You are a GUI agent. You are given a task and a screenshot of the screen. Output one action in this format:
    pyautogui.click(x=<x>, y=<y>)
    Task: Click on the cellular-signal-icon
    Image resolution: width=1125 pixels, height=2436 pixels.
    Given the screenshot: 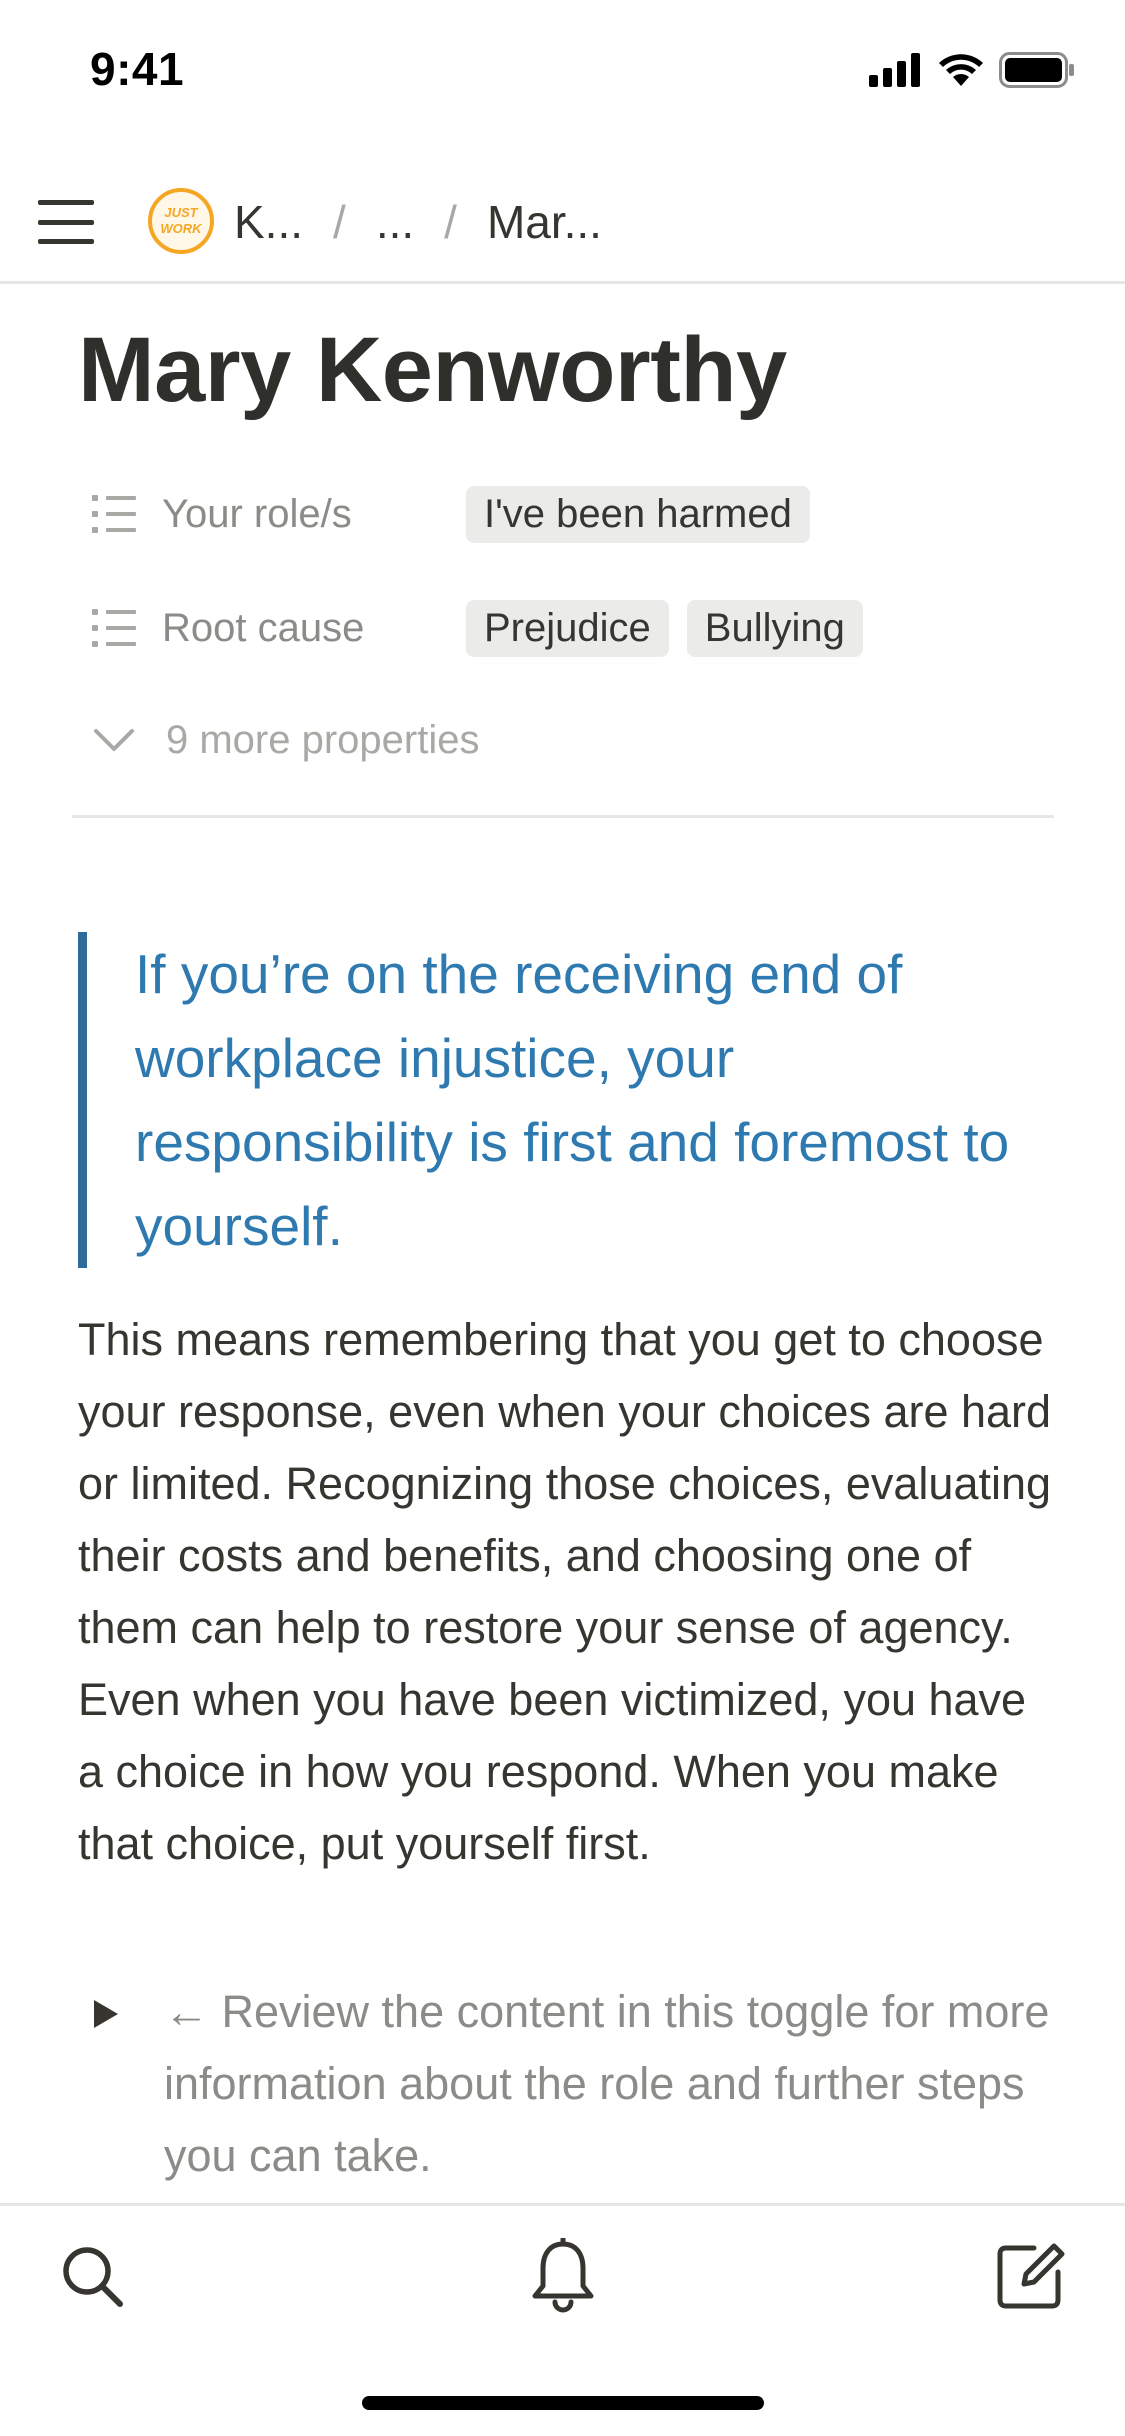 What is the action you would take?
    pyautogui.click(x=894, y=70)
    